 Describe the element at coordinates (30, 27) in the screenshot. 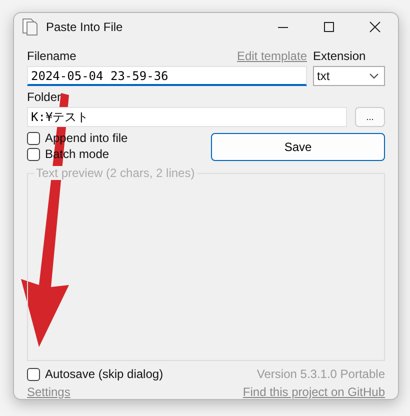

I see `document-icon` at that location.